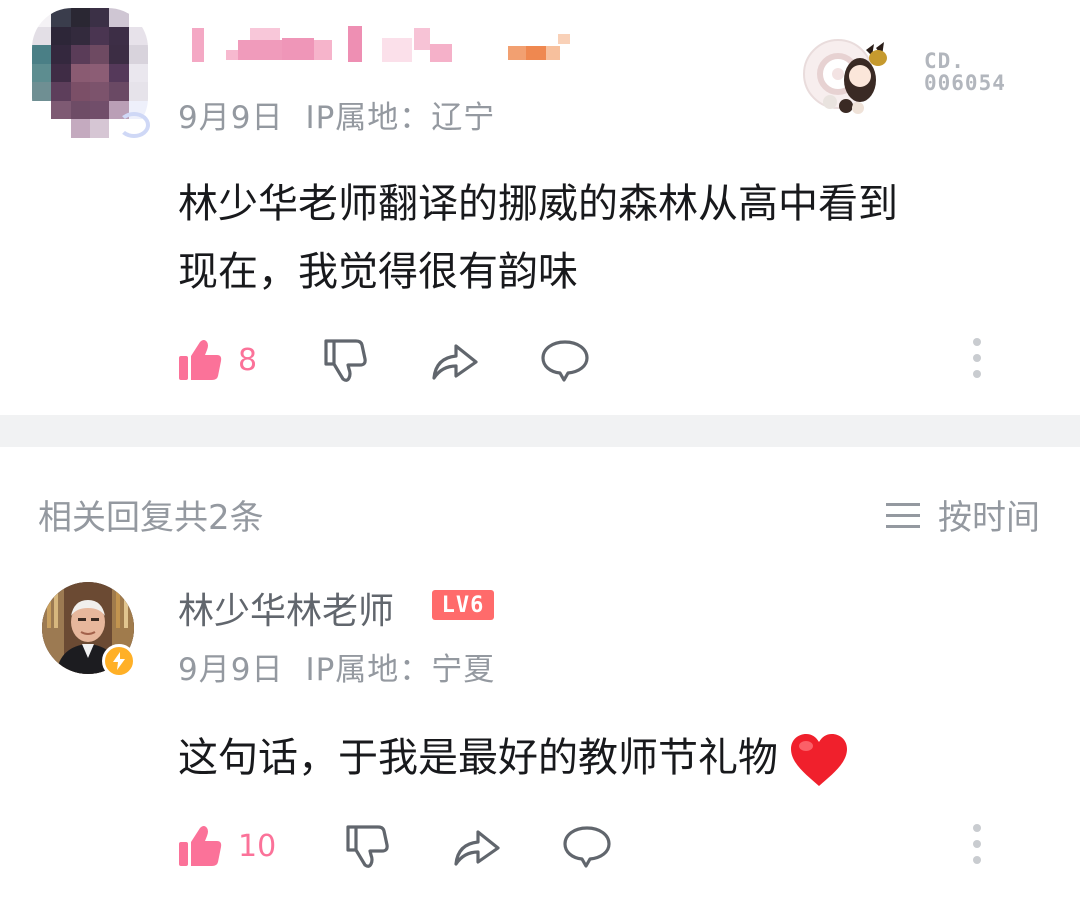 This screenshot has height=898, width=1080. What do you see at coordinates (400, 118) in the screenshot?
I see `comment-ip-location: IP属地：辽宁` at bounding box center [400, 118].